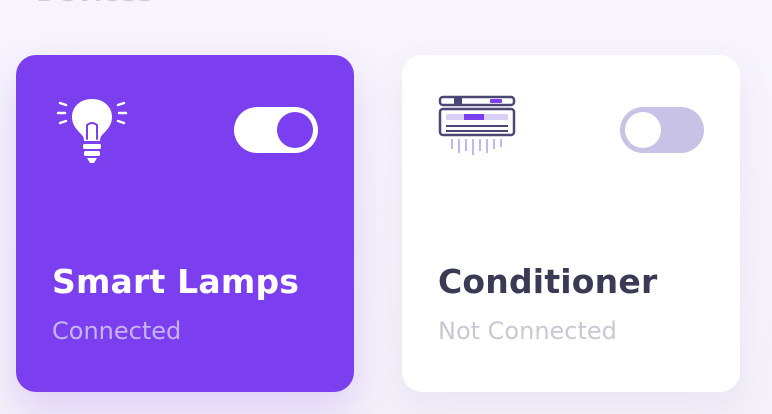 The height and width of the screenshot is (414, 772). I want to click on device-name: Smart Lamps, so click(176, 281).